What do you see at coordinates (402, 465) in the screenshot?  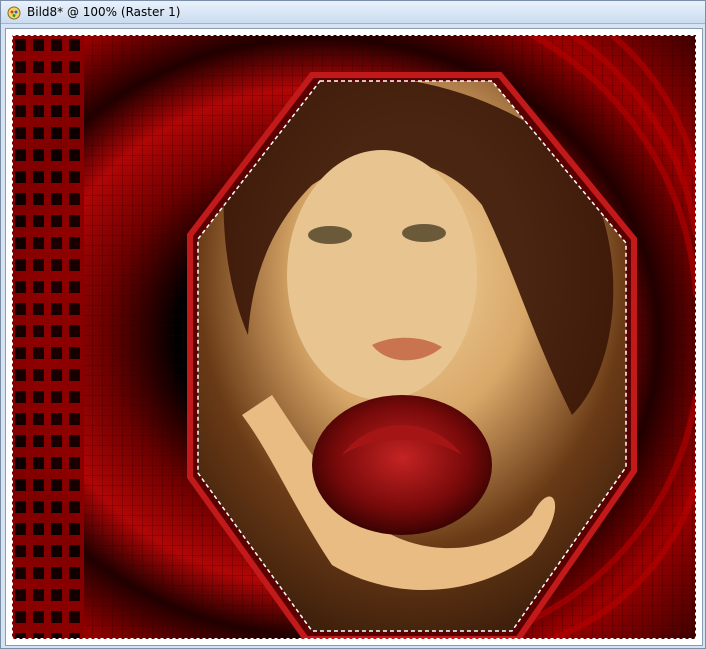 I see `rose` at bounding box center [402, 465].